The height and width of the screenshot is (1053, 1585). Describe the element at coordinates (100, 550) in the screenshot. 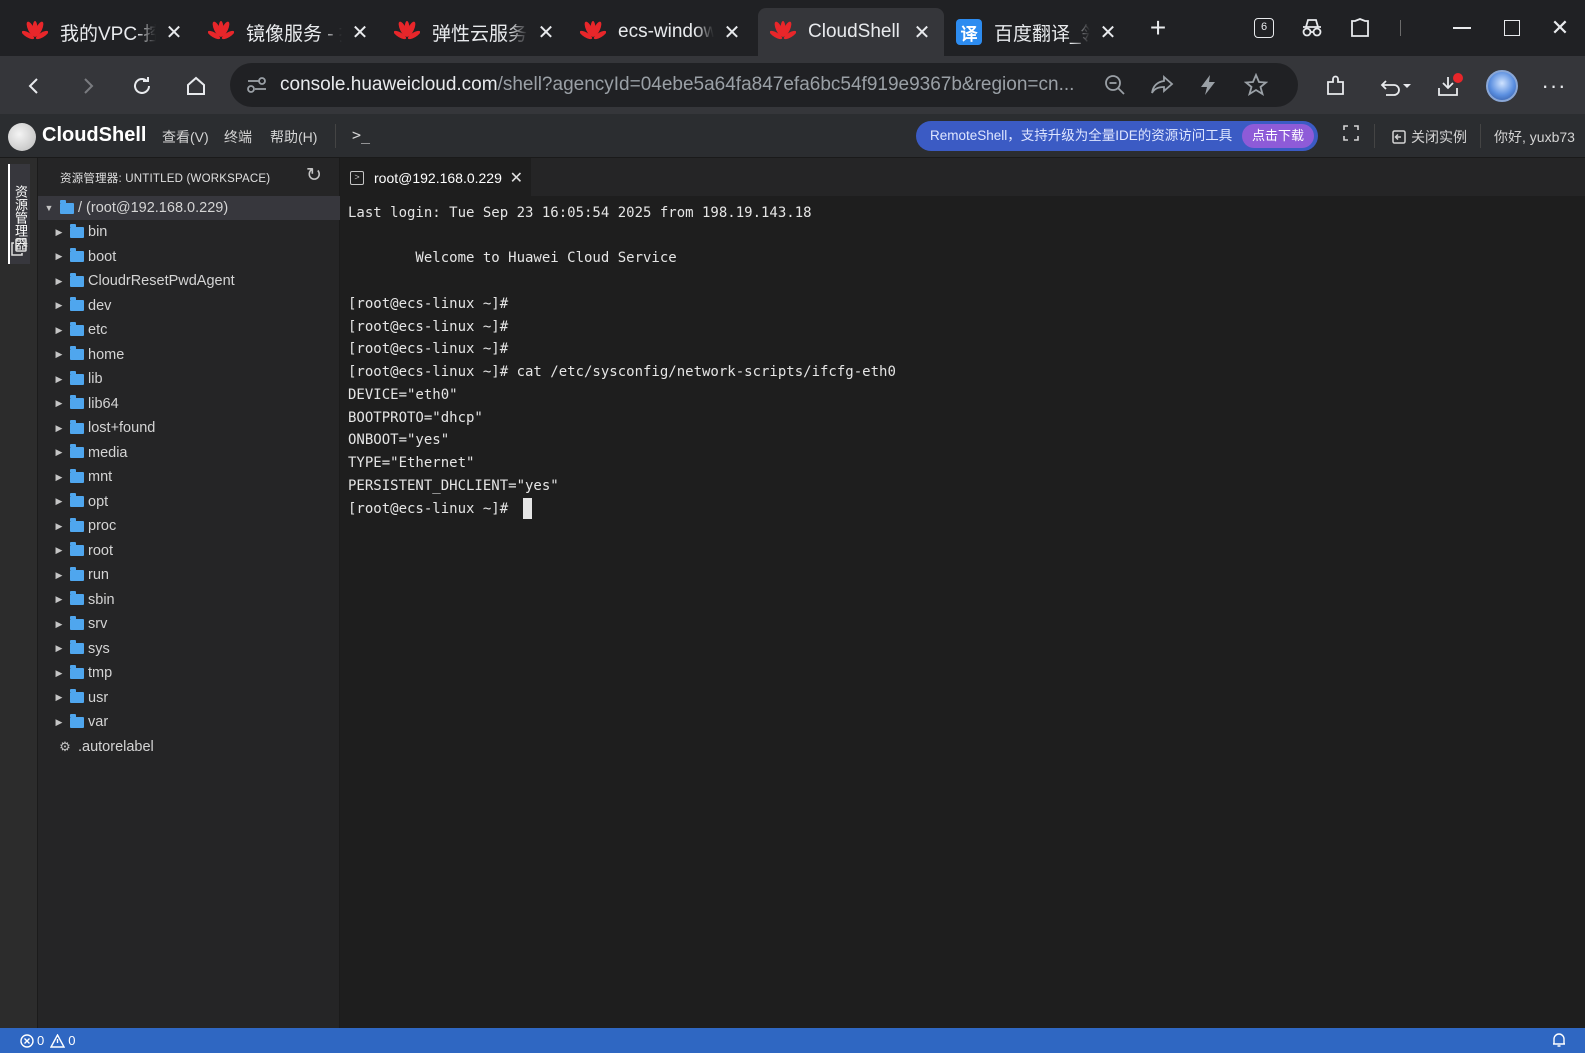

I see `tree-item-label: root` at that location.